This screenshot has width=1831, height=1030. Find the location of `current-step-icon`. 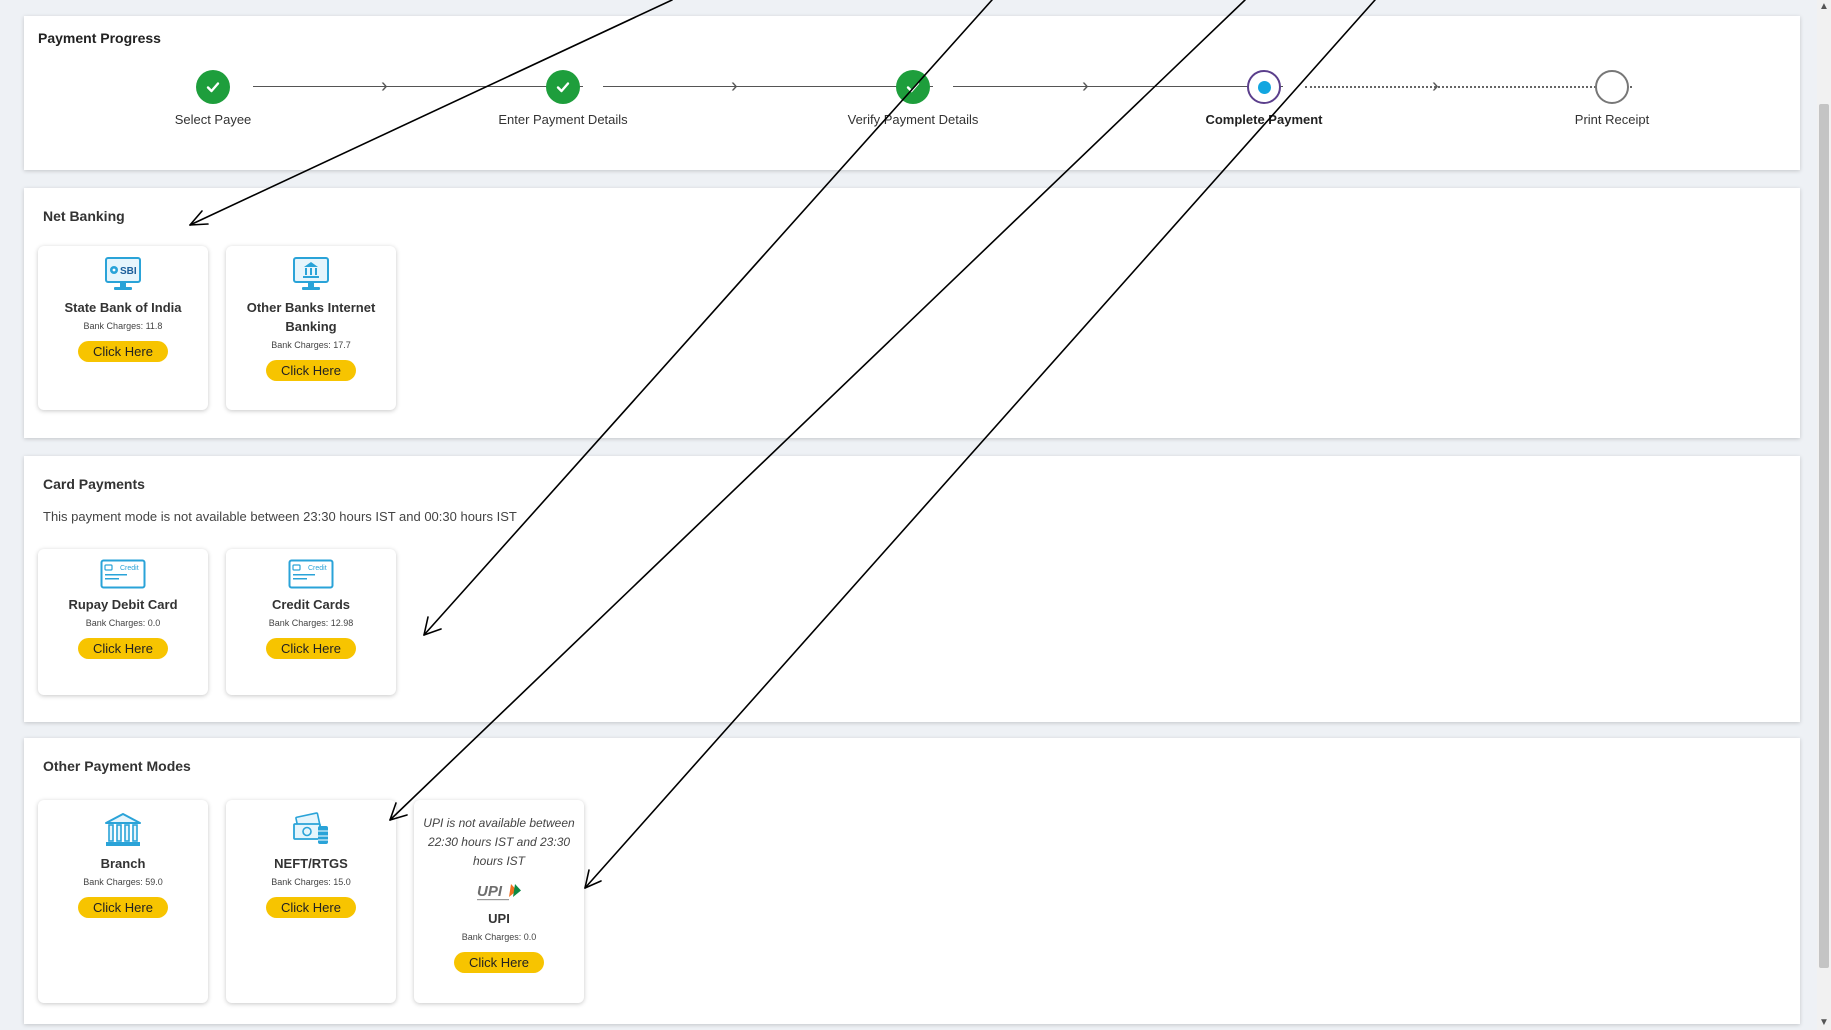

current-step-icon is located at coordinates (1264, 87).